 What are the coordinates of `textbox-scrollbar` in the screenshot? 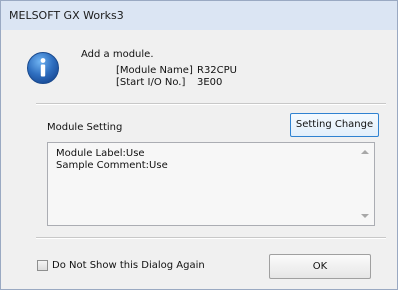 It's located at (365, 184).